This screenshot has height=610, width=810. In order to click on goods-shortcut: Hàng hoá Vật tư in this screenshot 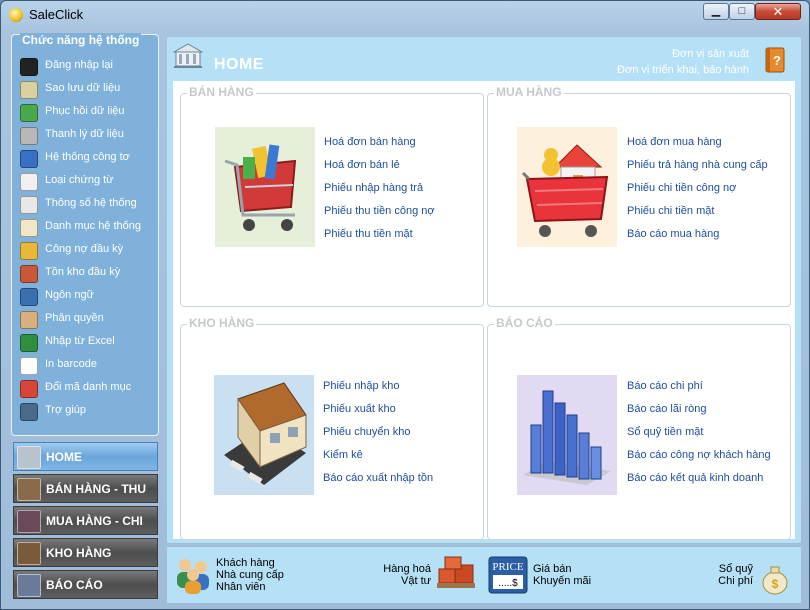, I will do `click(406, 575)`.